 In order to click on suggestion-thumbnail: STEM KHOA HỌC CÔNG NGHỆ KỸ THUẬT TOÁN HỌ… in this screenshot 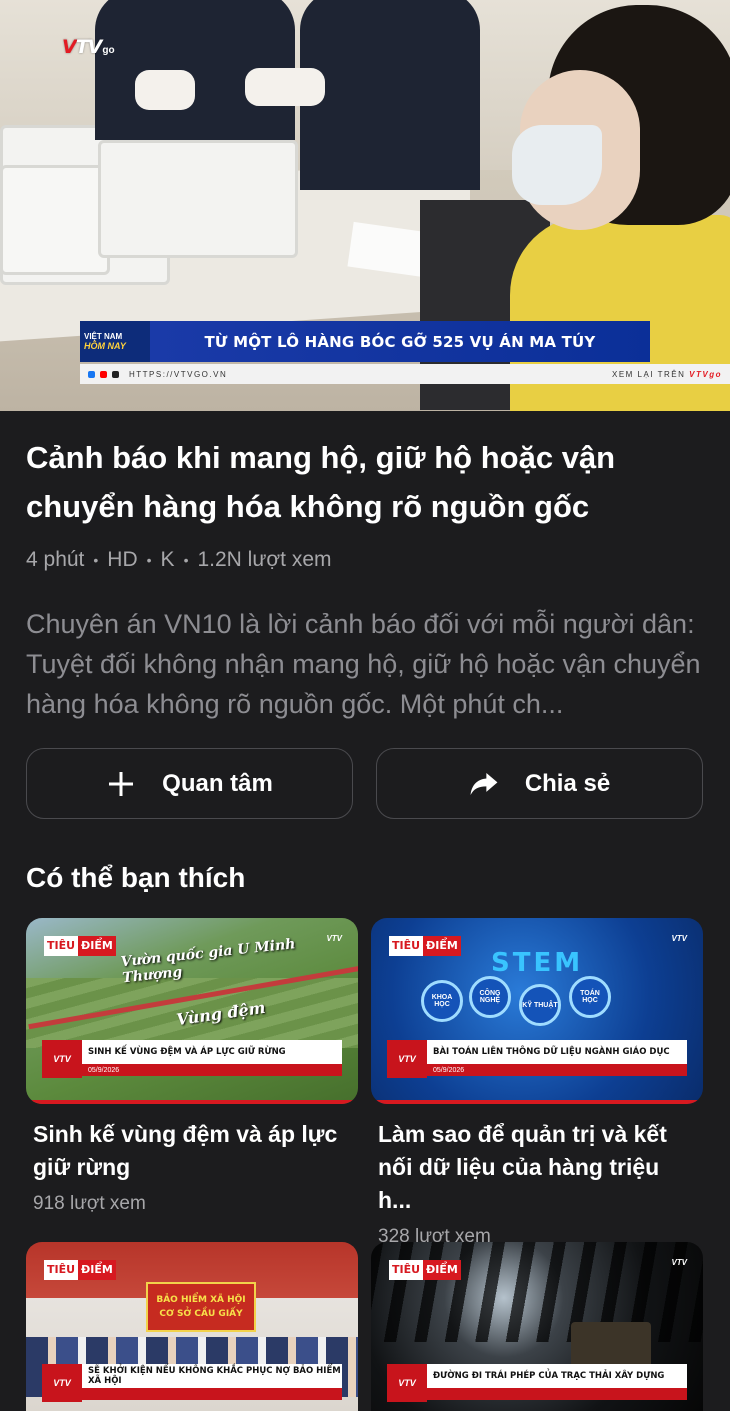, I will do `click(537, 1011)`.